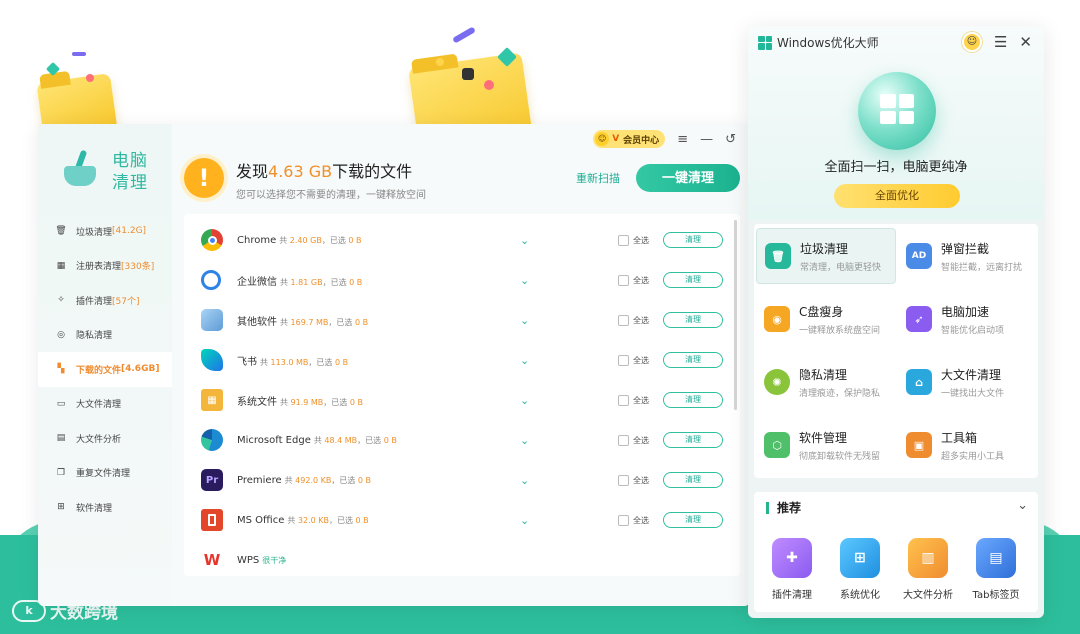  Describe the element at coordinates (996, 558) in the screenshot. I see `tab-page-icon: ▤` at that location.